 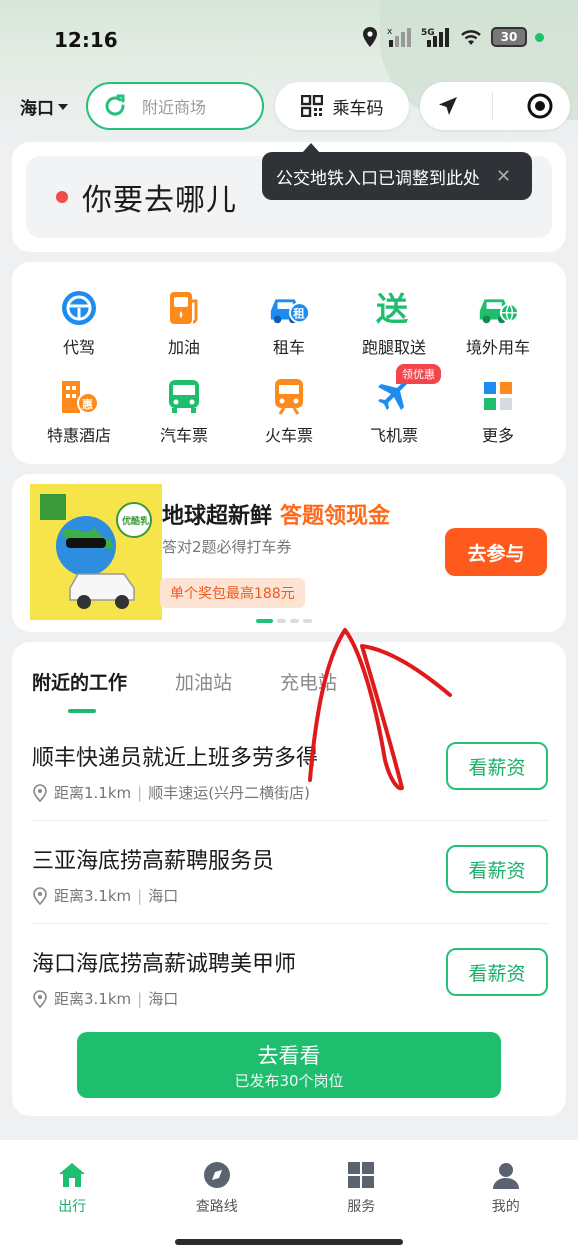 I want to click on status-icons: x 5G 30, so click(x=452, y=37).